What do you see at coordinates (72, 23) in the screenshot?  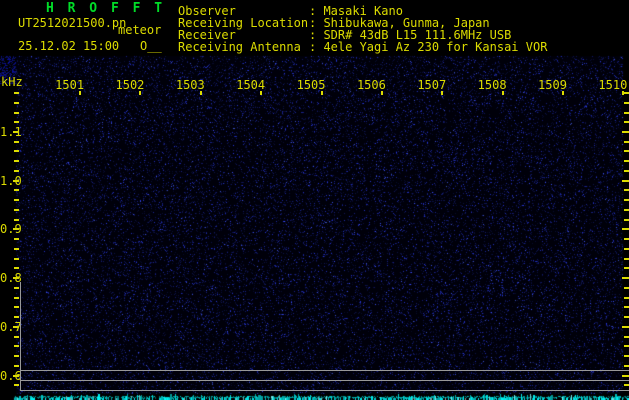 I see `capture-filename: UT2512021500.pn` at bounding box center [72, 23].